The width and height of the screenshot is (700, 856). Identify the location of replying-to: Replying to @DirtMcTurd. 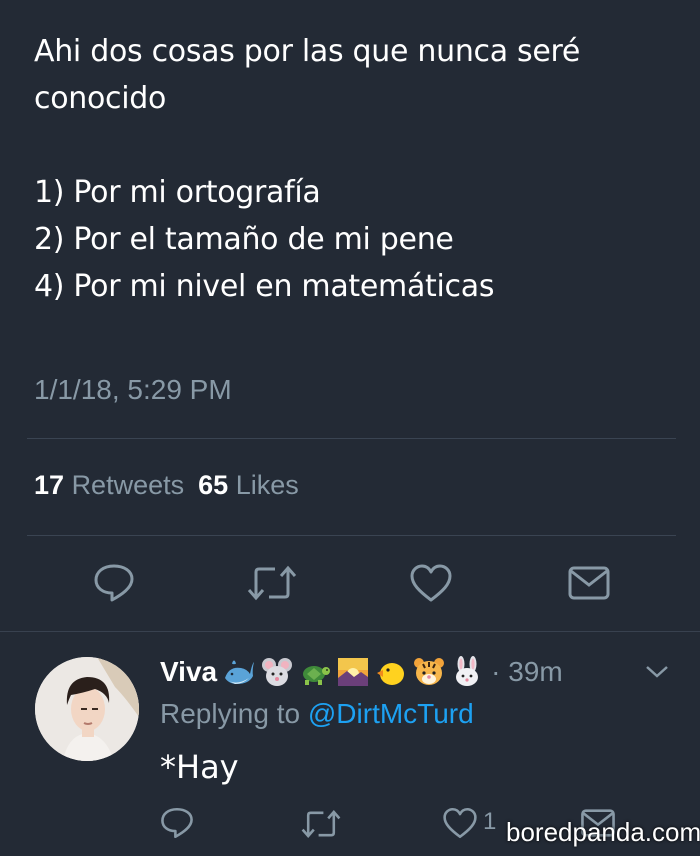
(317, 714).